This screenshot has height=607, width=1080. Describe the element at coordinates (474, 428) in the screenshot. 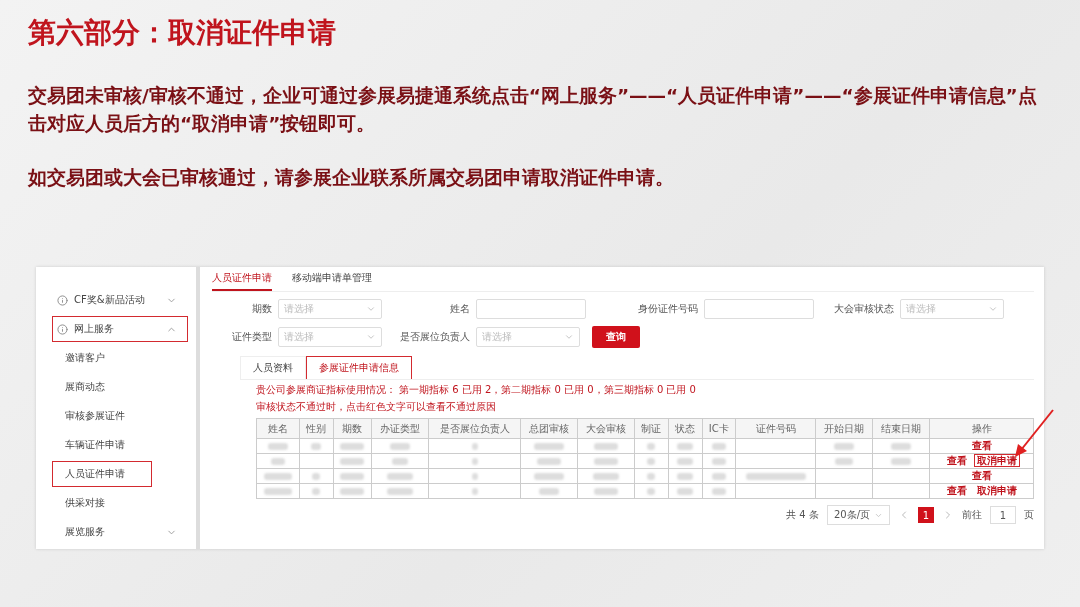

I see `column-header: 是否展位负责人` at that location.